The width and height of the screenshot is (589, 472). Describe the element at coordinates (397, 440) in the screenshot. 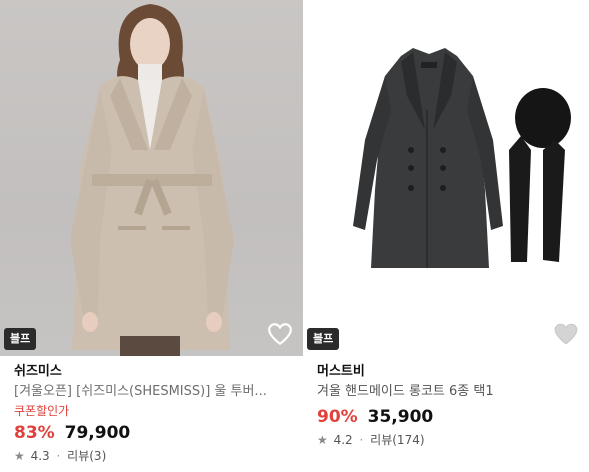

I see `review-count: 리뷰(174)` at that location.